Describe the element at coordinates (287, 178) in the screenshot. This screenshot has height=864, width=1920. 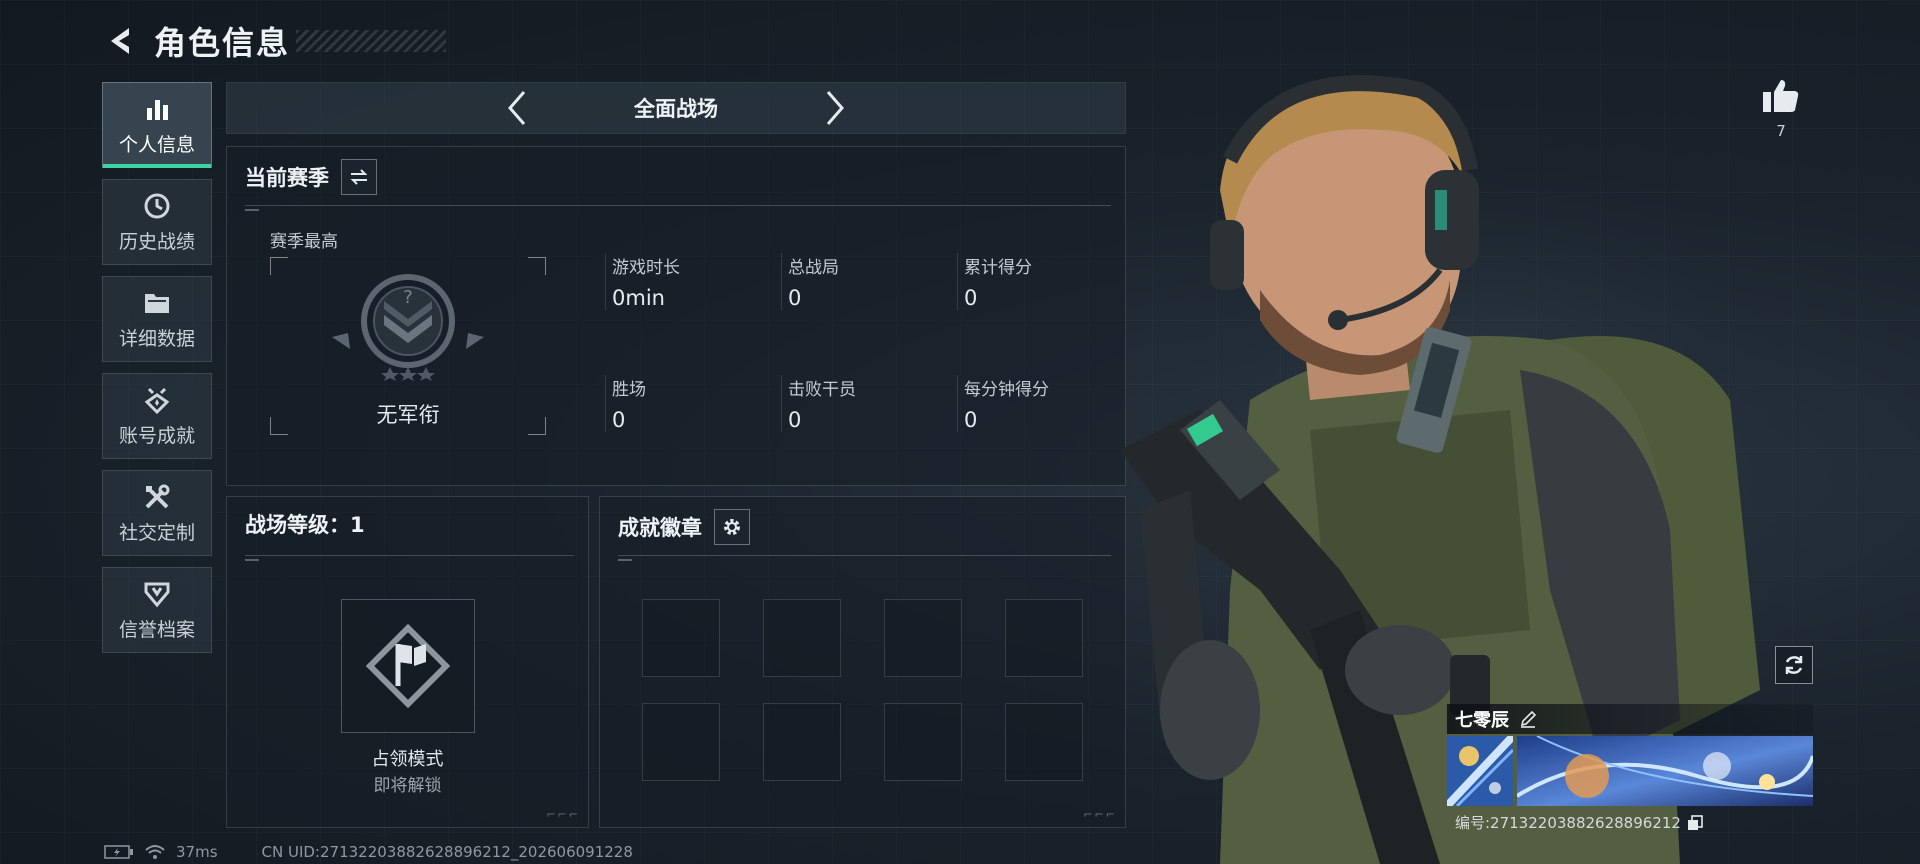
I see `season-title: 当前赛季` at that location.